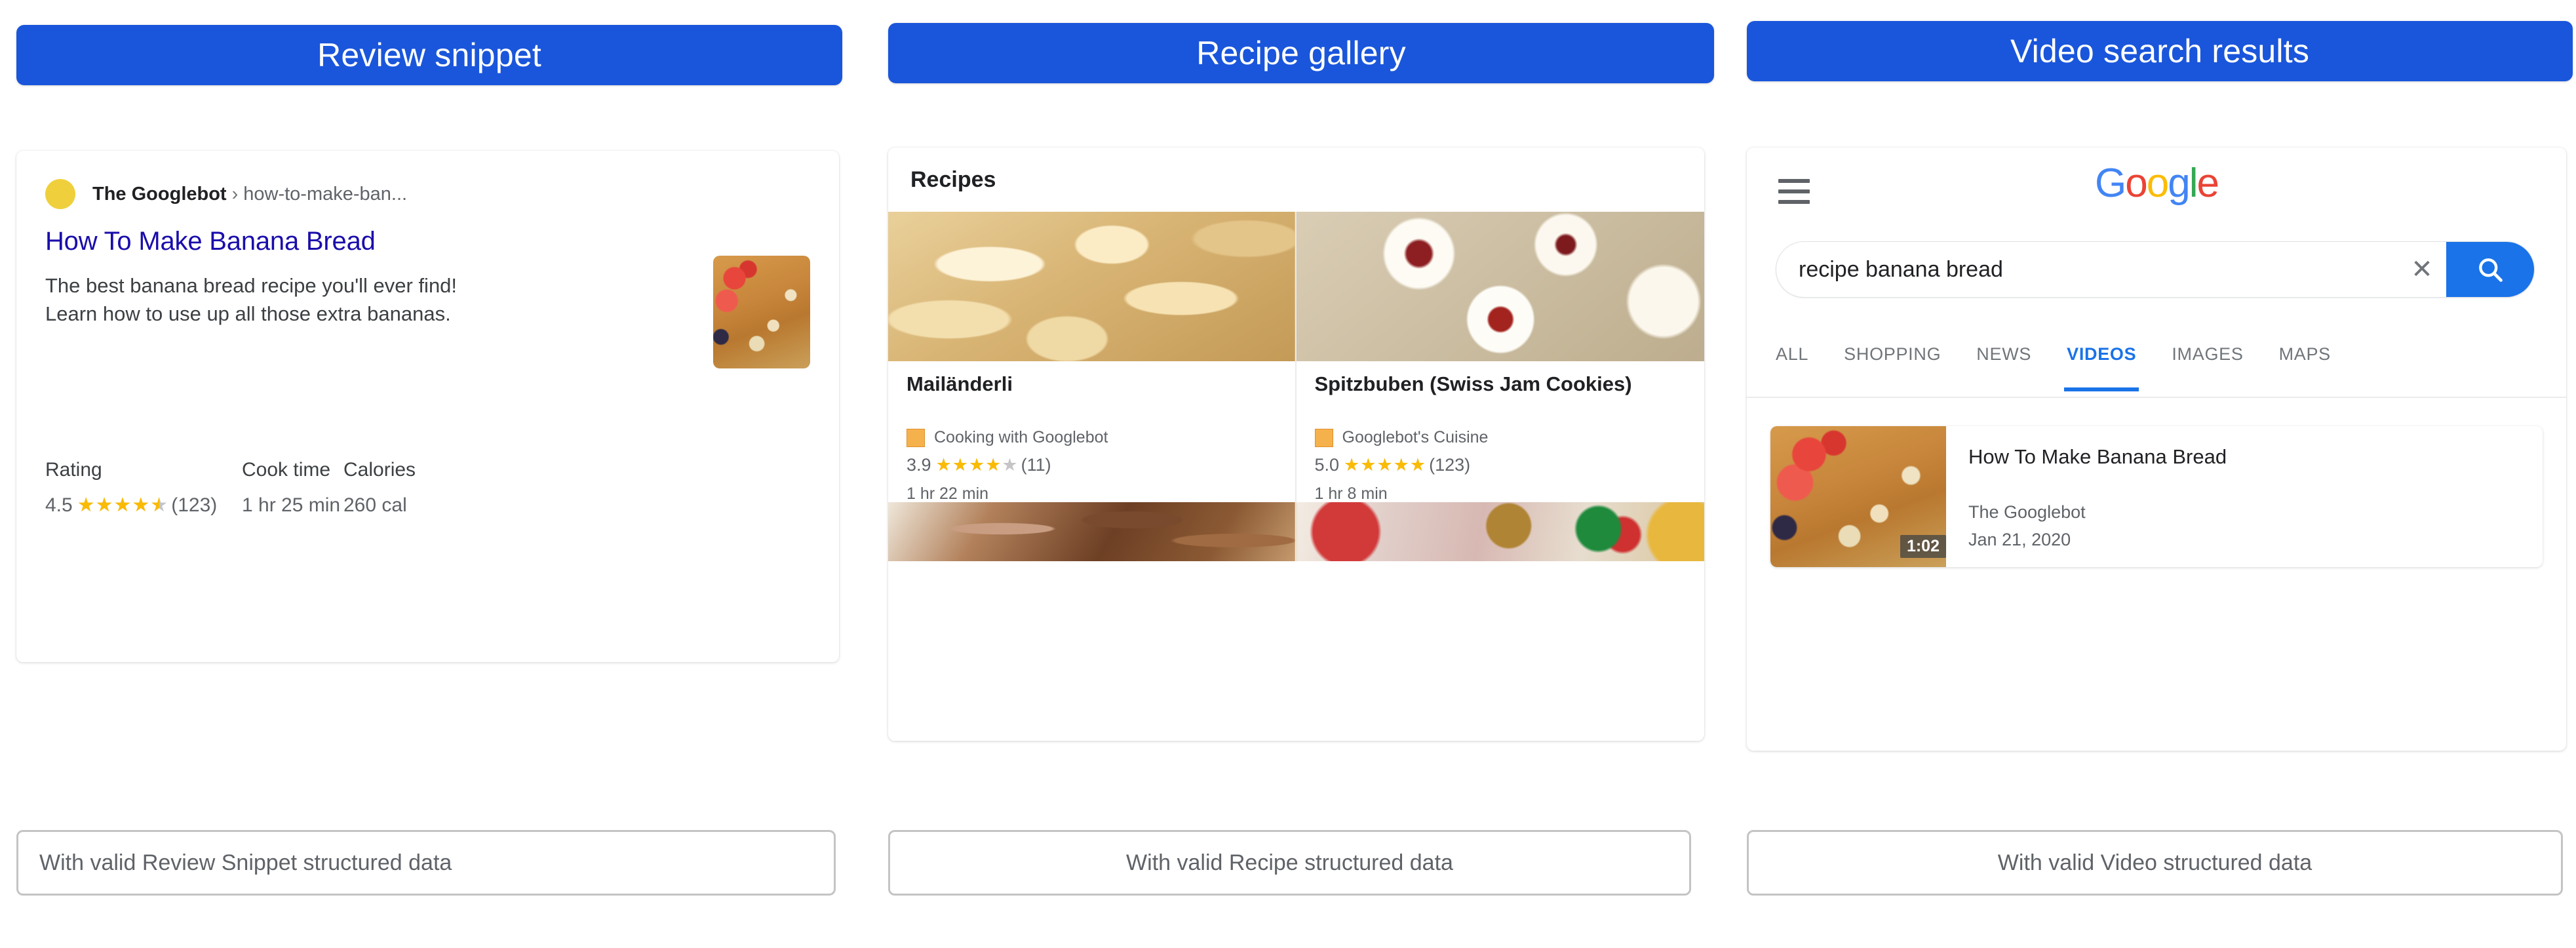 The image size is (2576, 948). I want to click on recipe-source-name: Cooking with Googlebot, so click(1021, 437).